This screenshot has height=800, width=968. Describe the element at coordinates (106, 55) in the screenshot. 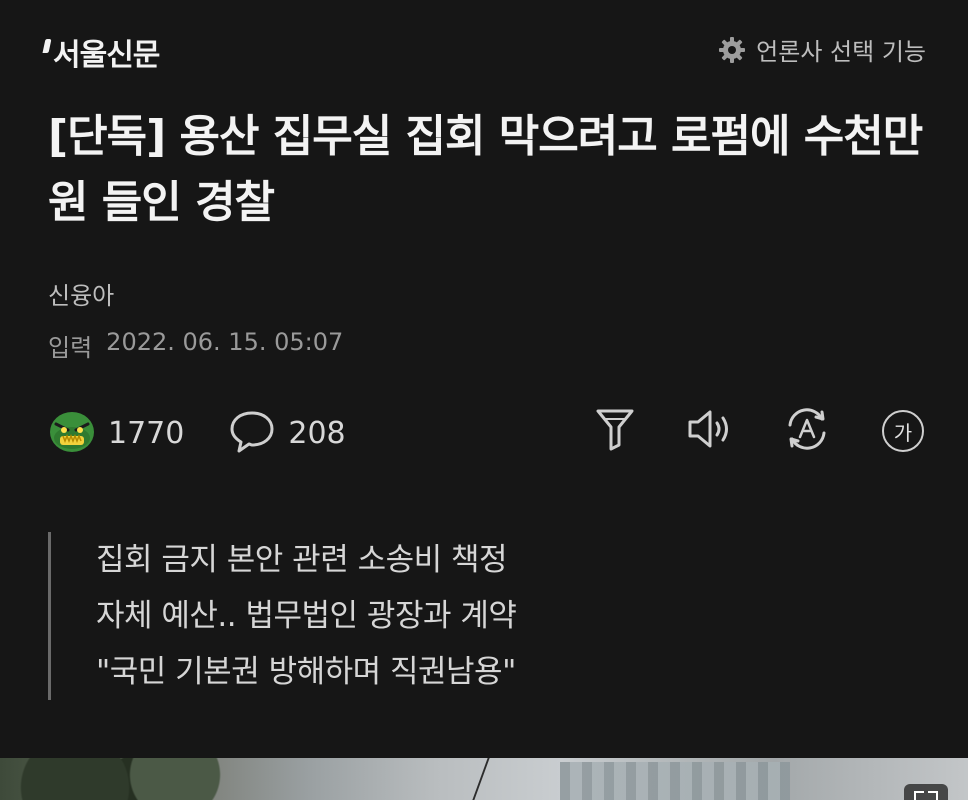

I see `press-logo-text: 서울신문` at that location.